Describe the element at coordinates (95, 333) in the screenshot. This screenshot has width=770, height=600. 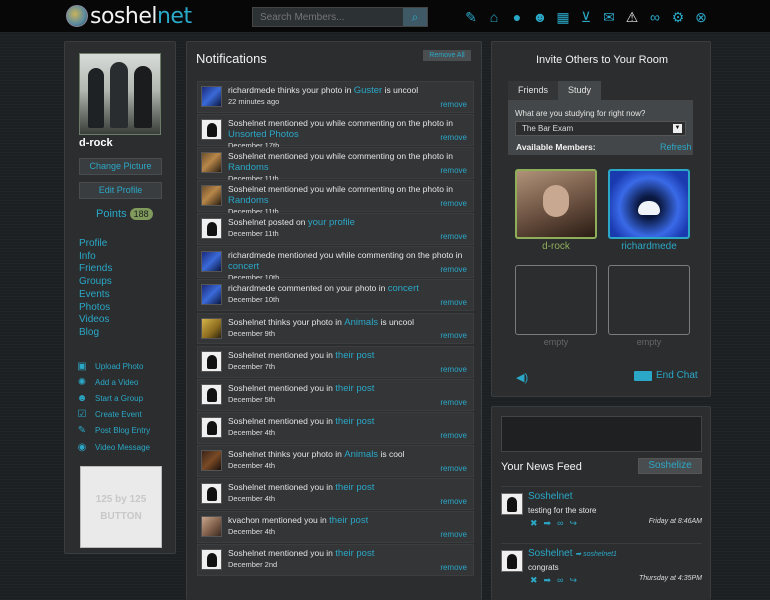
I see `nav-link-blog: Blog` at that location.